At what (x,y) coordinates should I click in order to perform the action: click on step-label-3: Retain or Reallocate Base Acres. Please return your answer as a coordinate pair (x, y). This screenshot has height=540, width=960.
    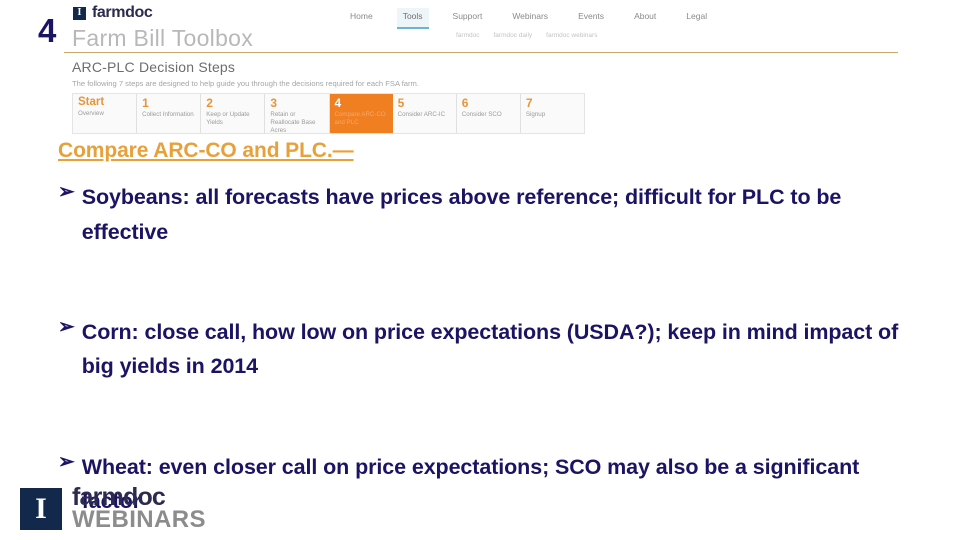
    Looking at the image, I should click on (293, 122).